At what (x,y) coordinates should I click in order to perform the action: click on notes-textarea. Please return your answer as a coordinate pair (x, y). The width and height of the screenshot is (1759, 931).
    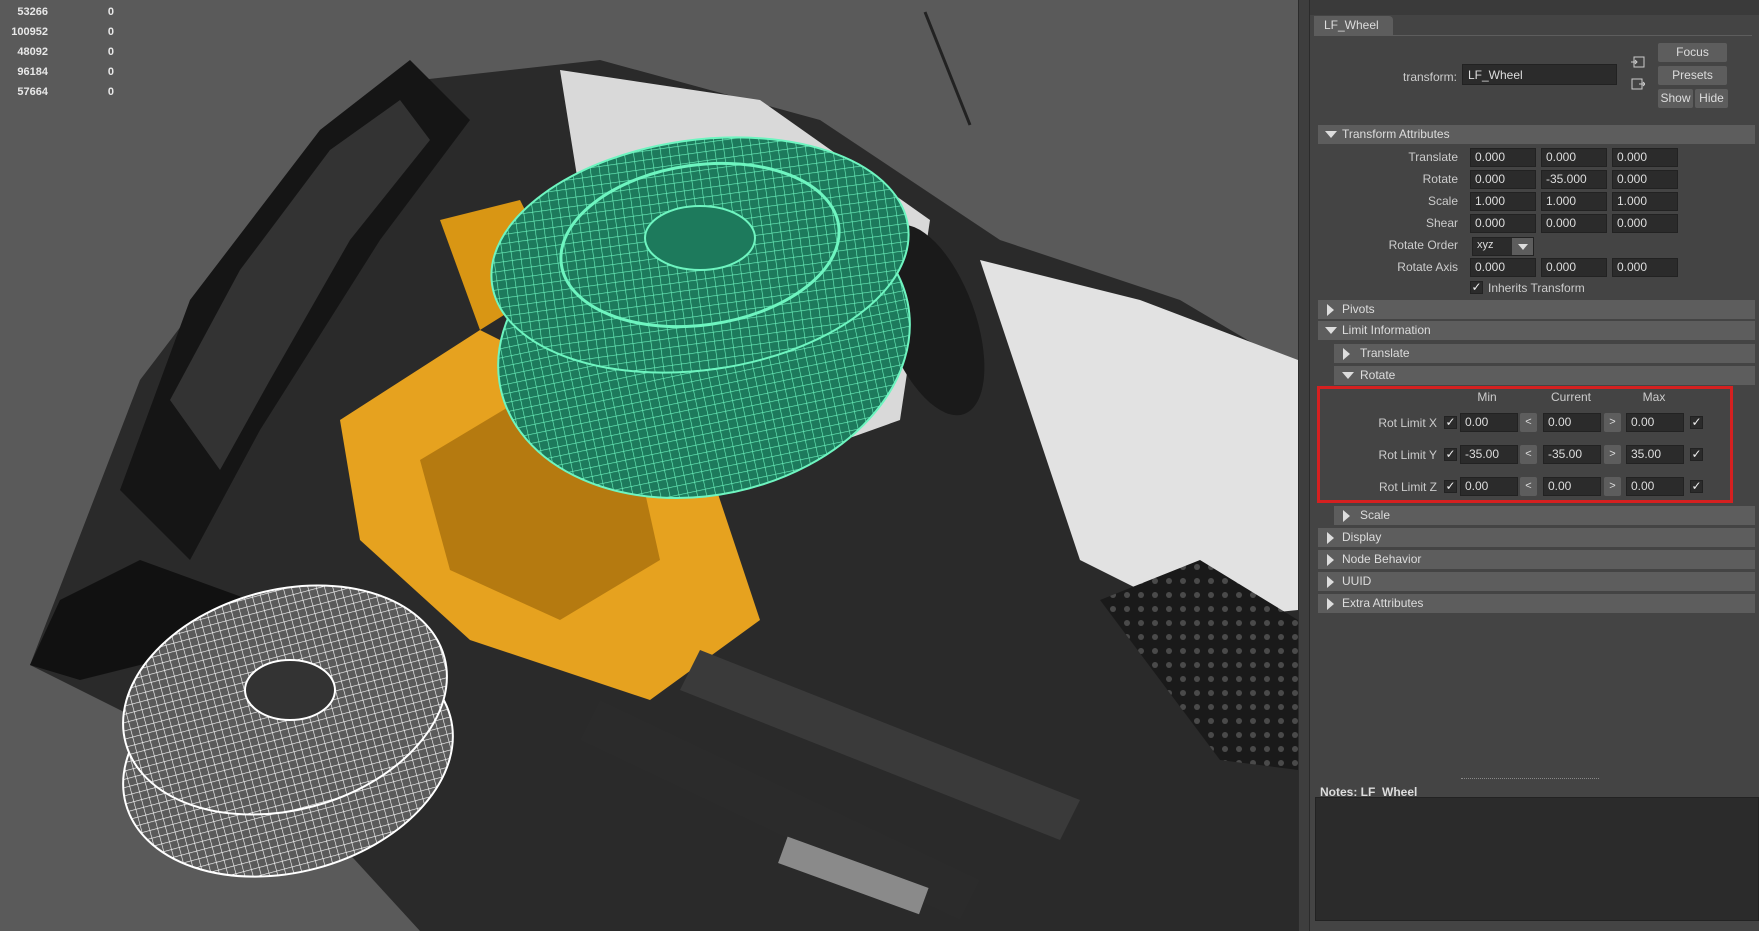
    Looking at the image, I should click on (1537, 859).